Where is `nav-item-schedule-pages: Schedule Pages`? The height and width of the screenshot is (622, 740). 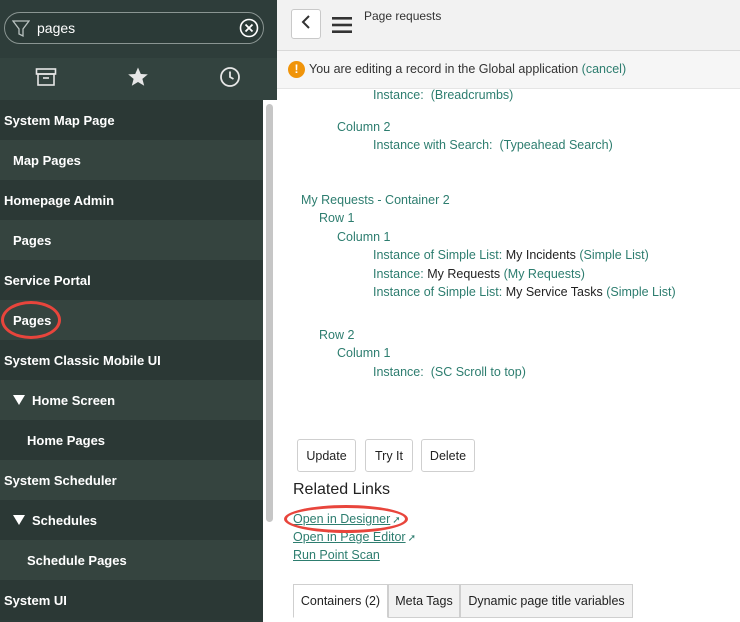 nav-item-schedule-pages: Schedule Pages is located at coordinates (131, 560).